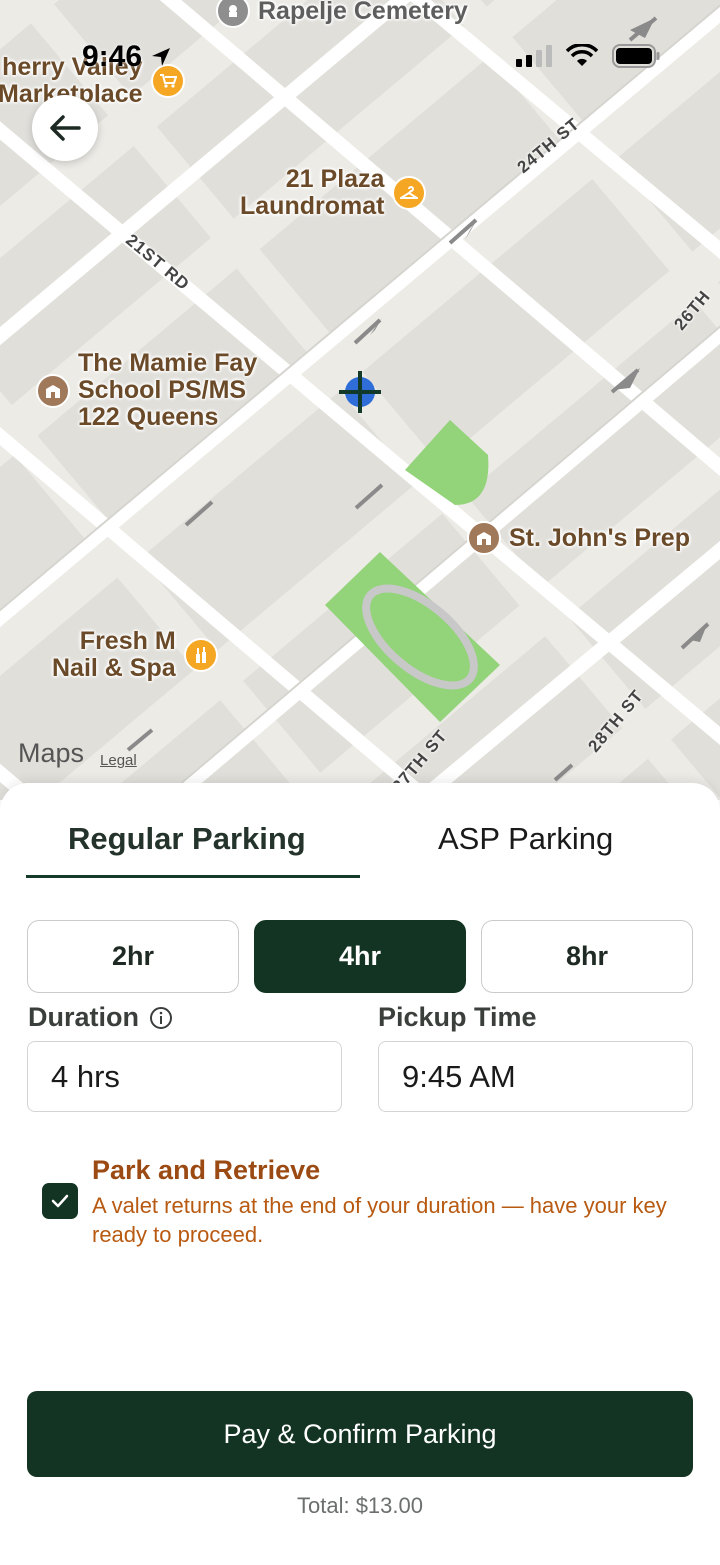 This screenshot has width=720, height=1565. I want to click on poi-label: Fresh M Nail & Spa, so click(114, 654).